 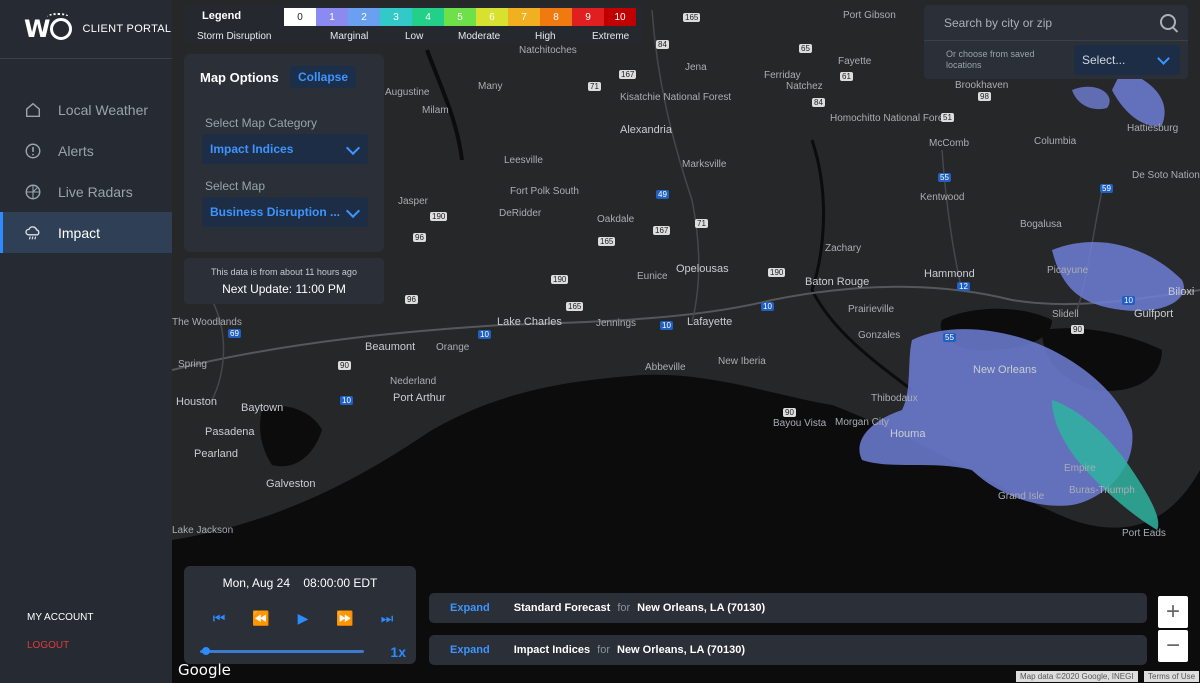 I want to click on brand: W CLIENT PORTAL, so click(x=86, y=29).